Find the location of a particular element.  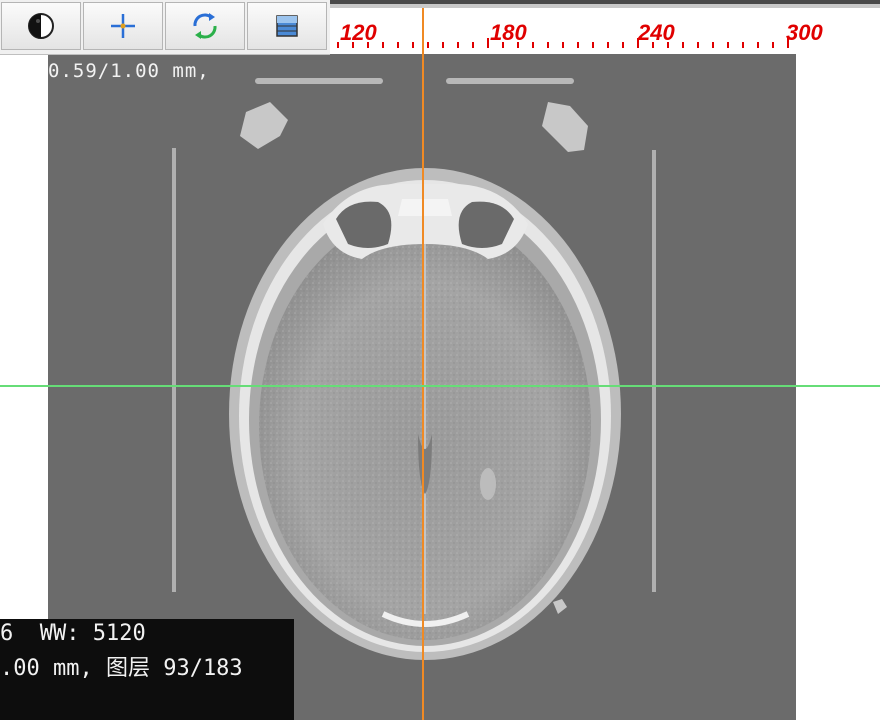

window-level-button is located at coordinates (41, 26).